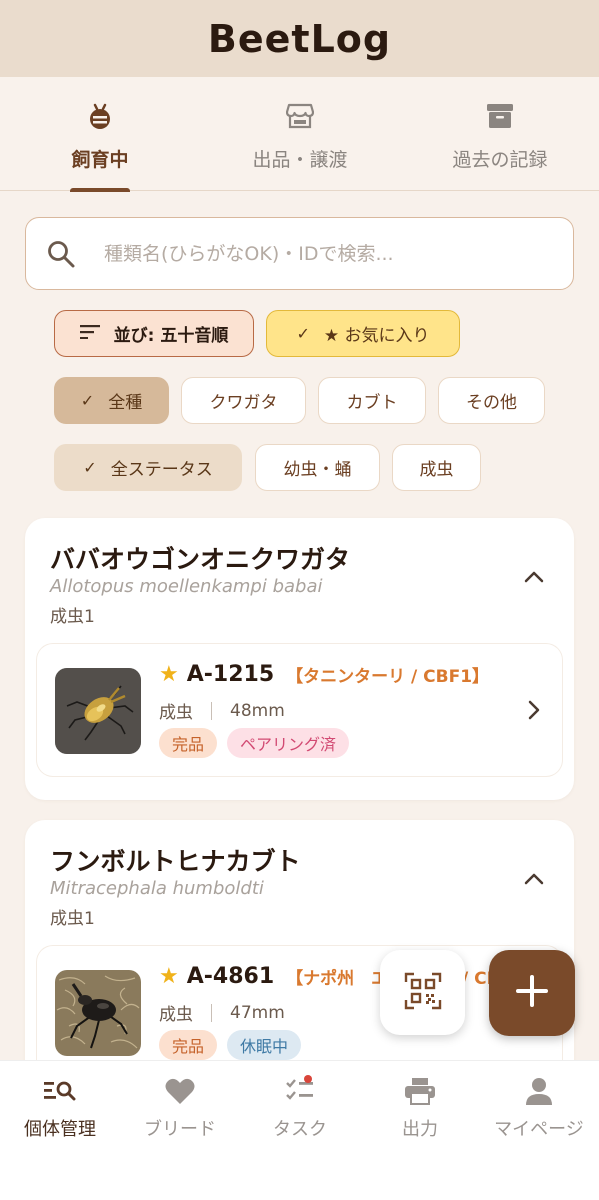  What do you see at coordinates (539, 1091) in the screenshot?
I see `person-icon` at bounding box center [539, 1091].